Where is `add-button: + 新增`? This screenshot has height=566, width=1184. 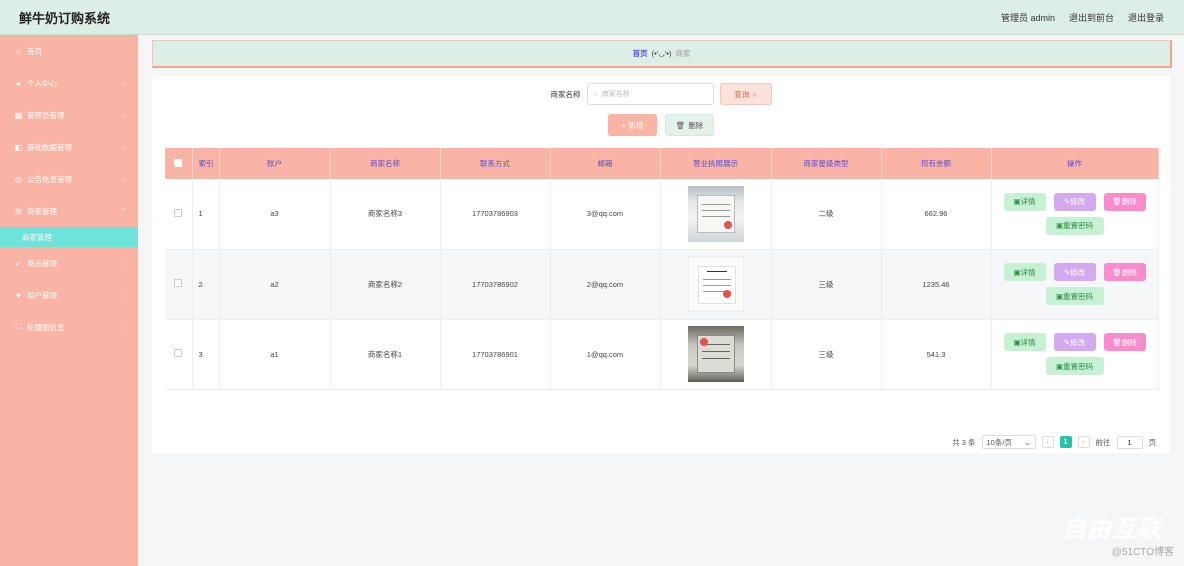 add-button: + 新增 is located at coordinates (632, 125).